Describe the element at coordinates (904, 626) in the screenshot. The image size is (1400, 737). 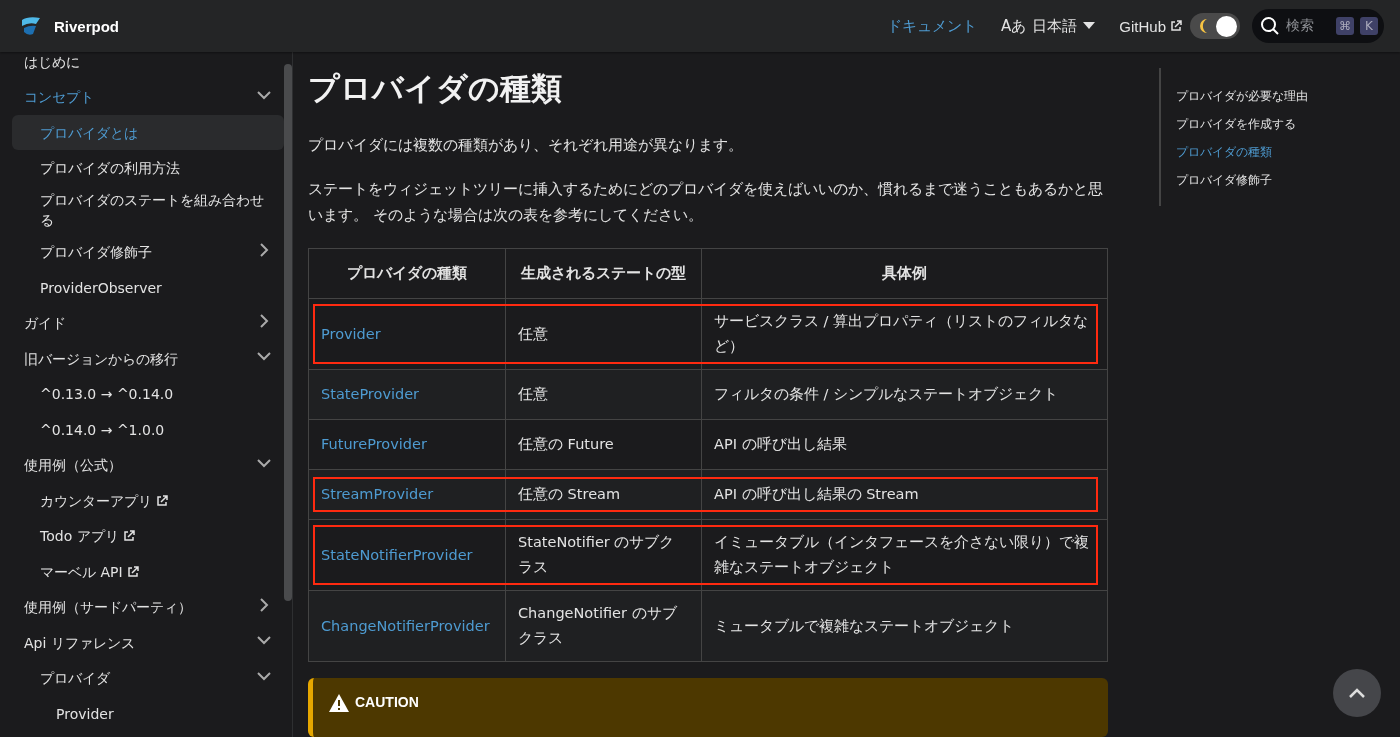
I see `table-cell: ミュータブルで複雑なステートオブジェクト` at that location.